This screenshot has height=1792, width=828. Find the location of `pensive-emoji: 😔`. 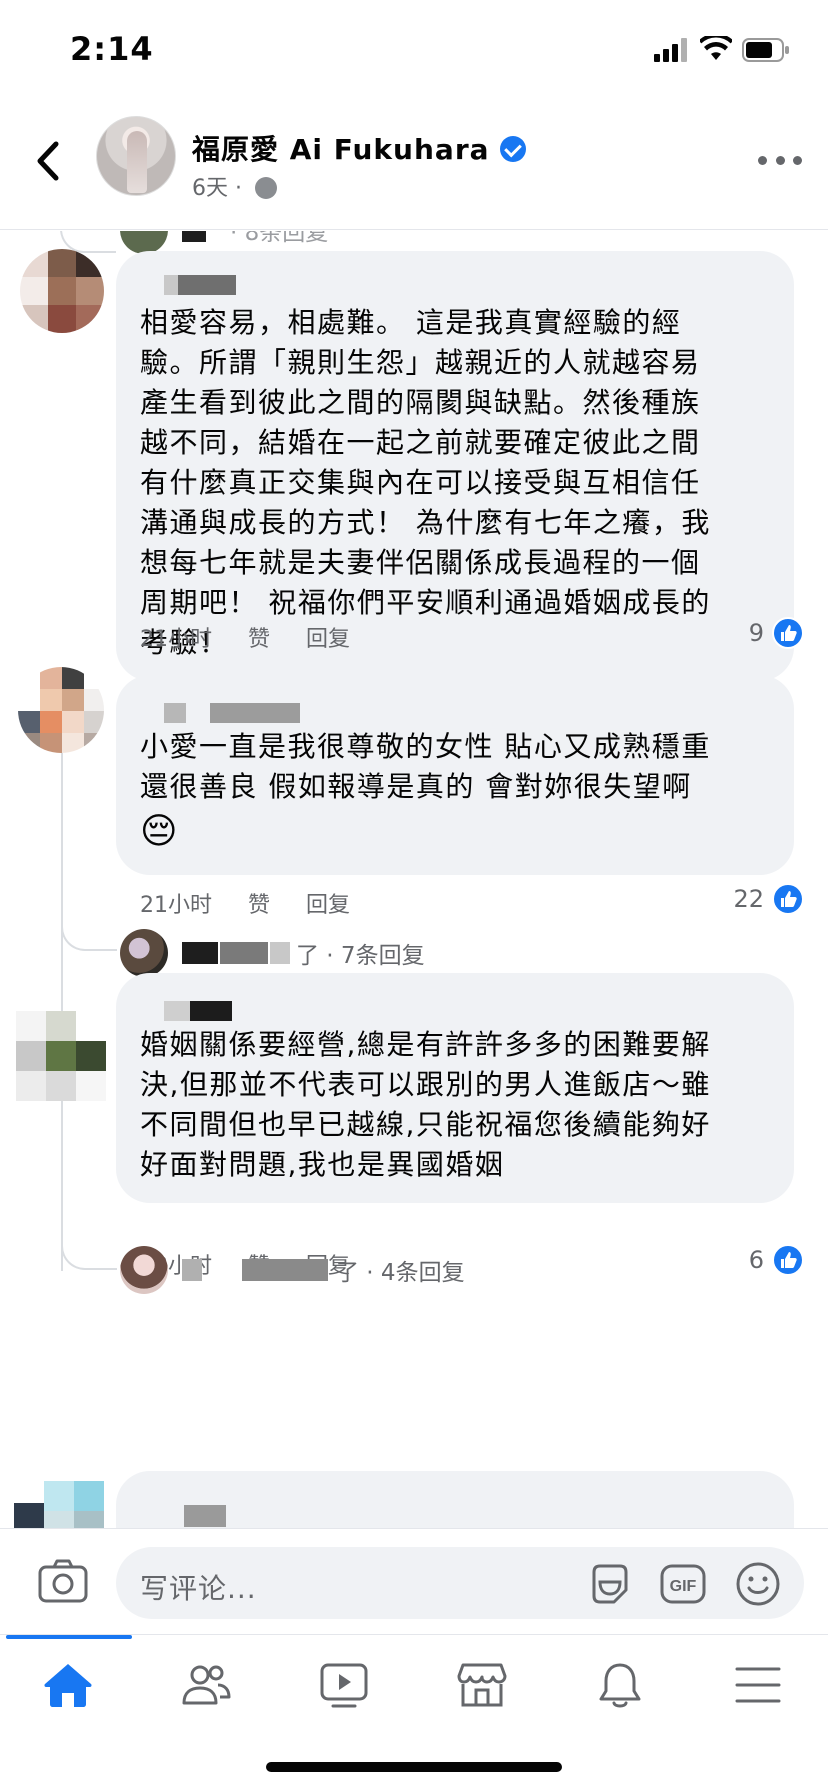

pensive-emoji: 😔 is located at coordinates (159, 831).